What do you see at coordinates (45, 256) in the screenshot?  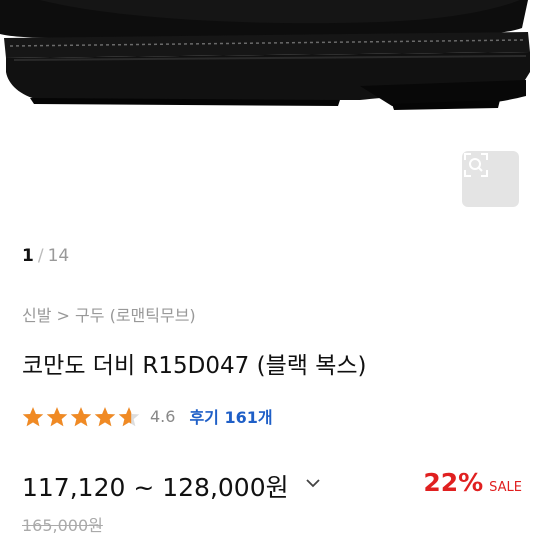 I see `image-counter: 1/14` at bounding box center [45, 256].